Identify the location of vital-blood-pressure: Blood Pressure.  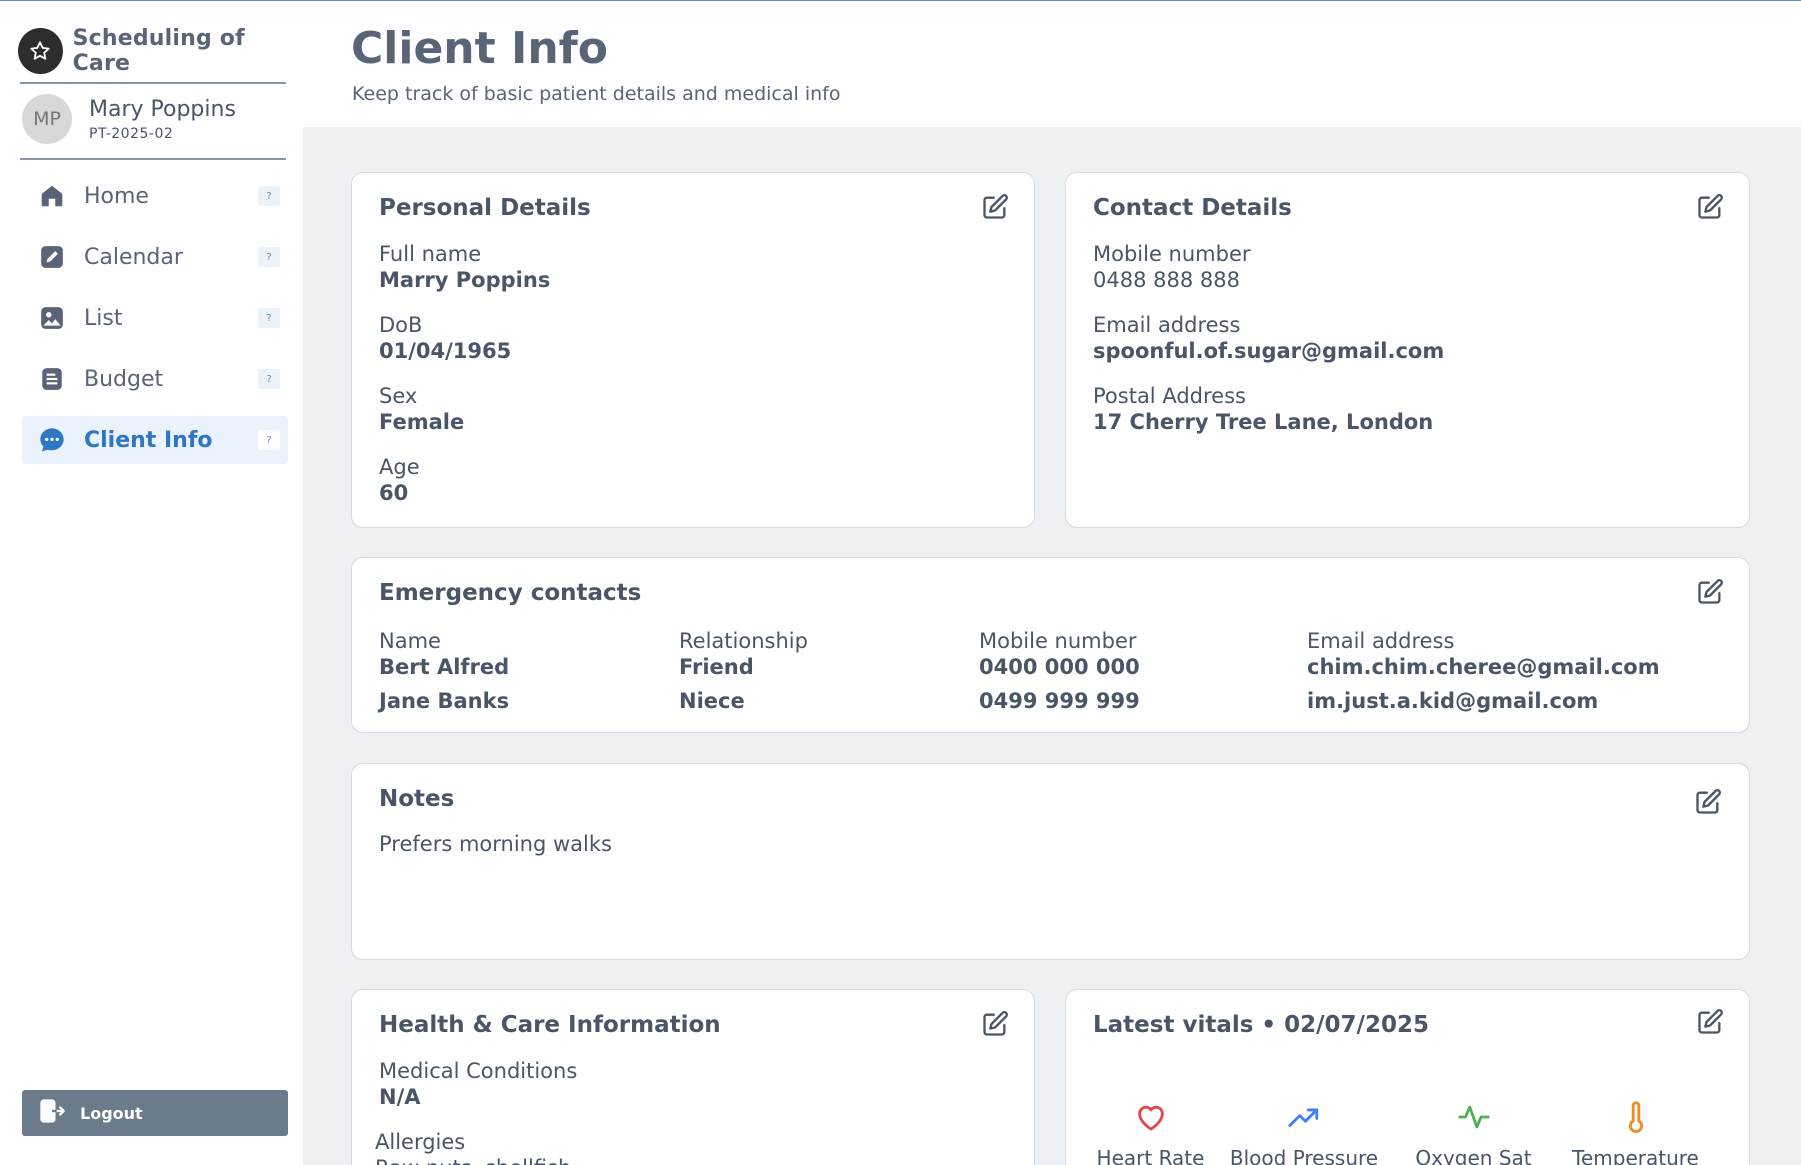
(1304, 1132).